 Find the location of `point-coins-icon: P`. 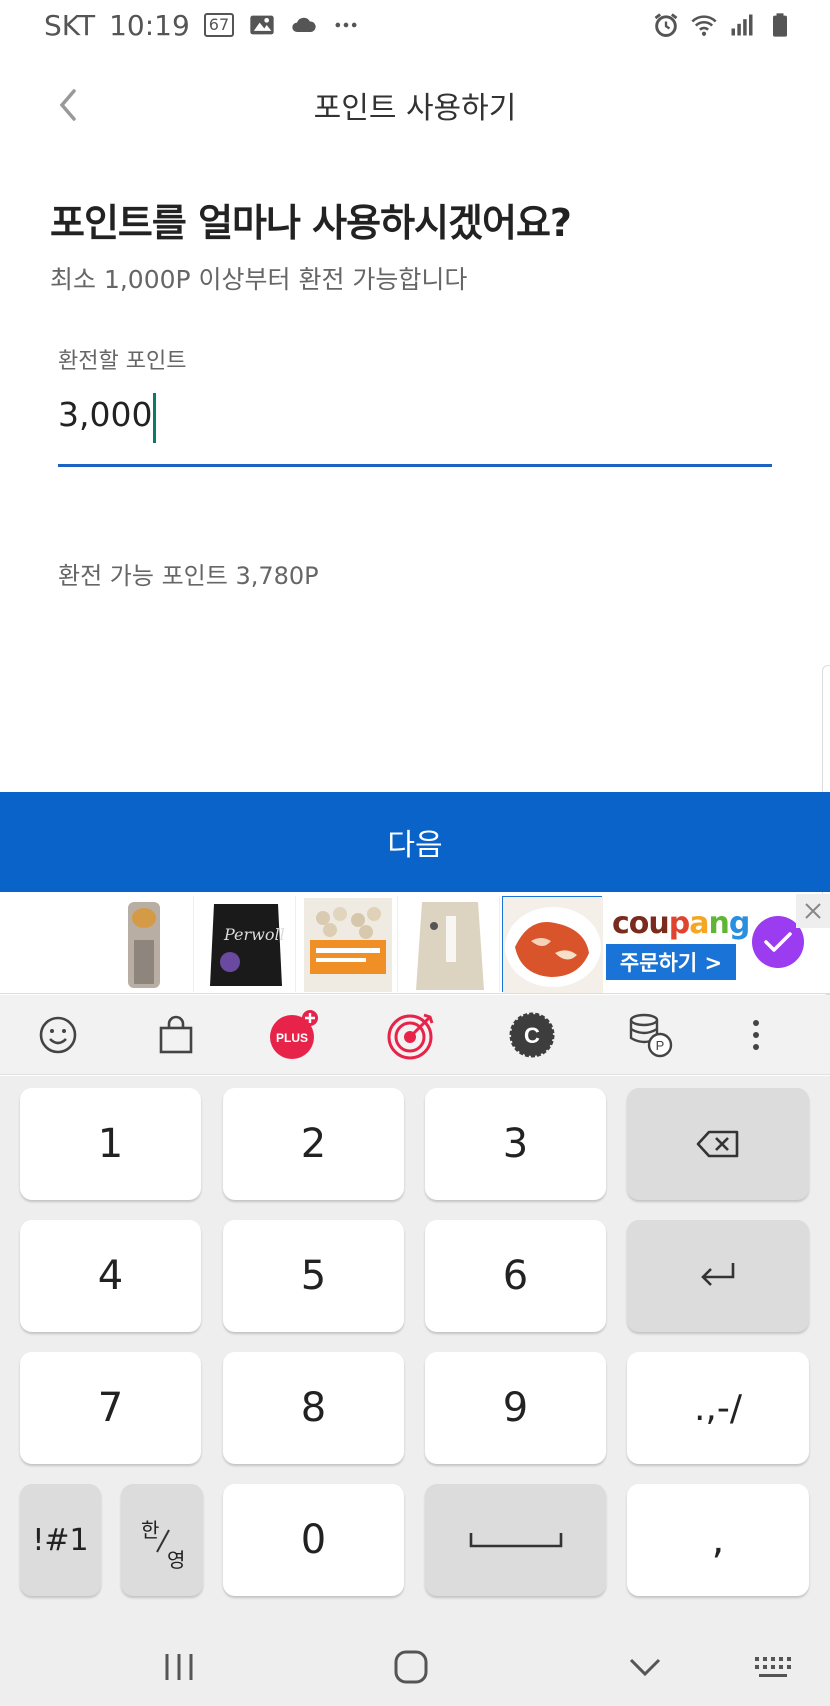

point-coins-icon: P is located at coordinates (651, 1035).